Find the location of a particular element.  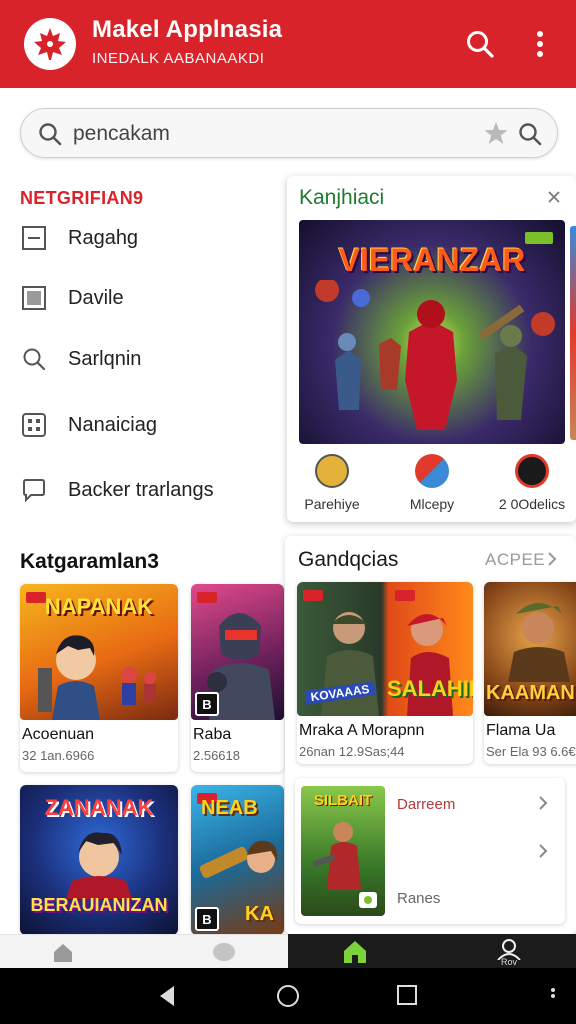

square-filled-icon is located at coordinates (34, 298).